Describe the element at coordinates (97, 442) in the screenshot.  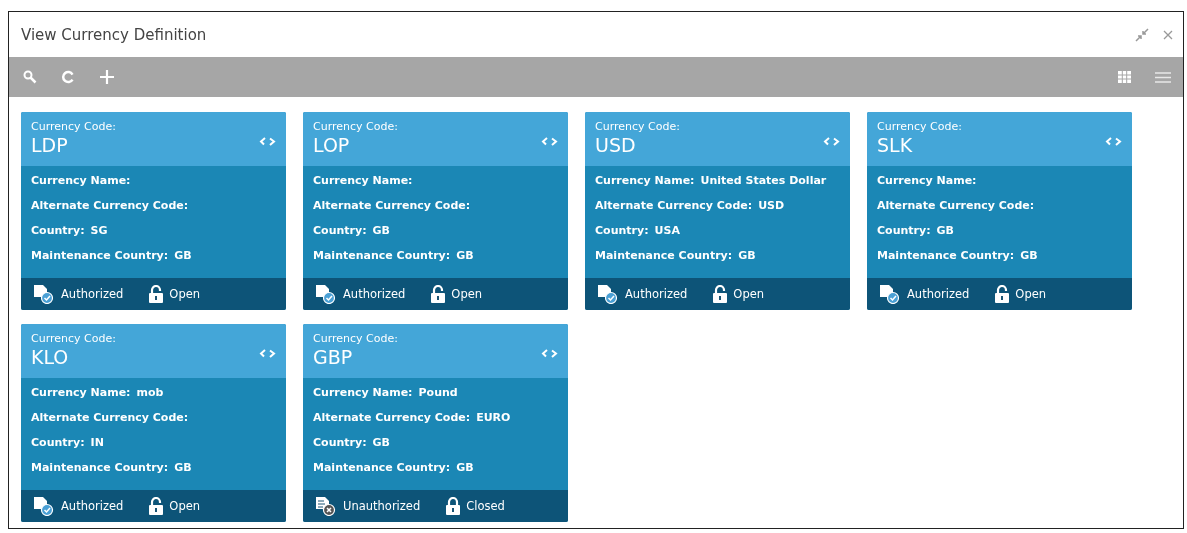
I see `field-value: IN` at that location.